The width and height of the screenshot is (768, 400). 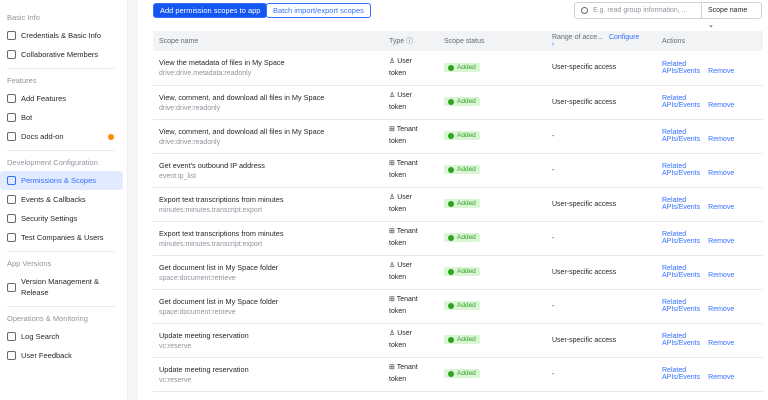 I want to click on notification-dot, so click(x=111, y=136).